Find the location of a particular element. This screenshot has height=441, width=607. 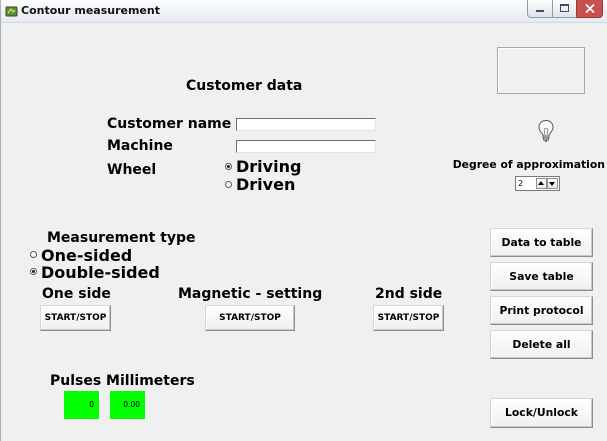

approximation-spinner: 2 is located at coordinates (537, 183).